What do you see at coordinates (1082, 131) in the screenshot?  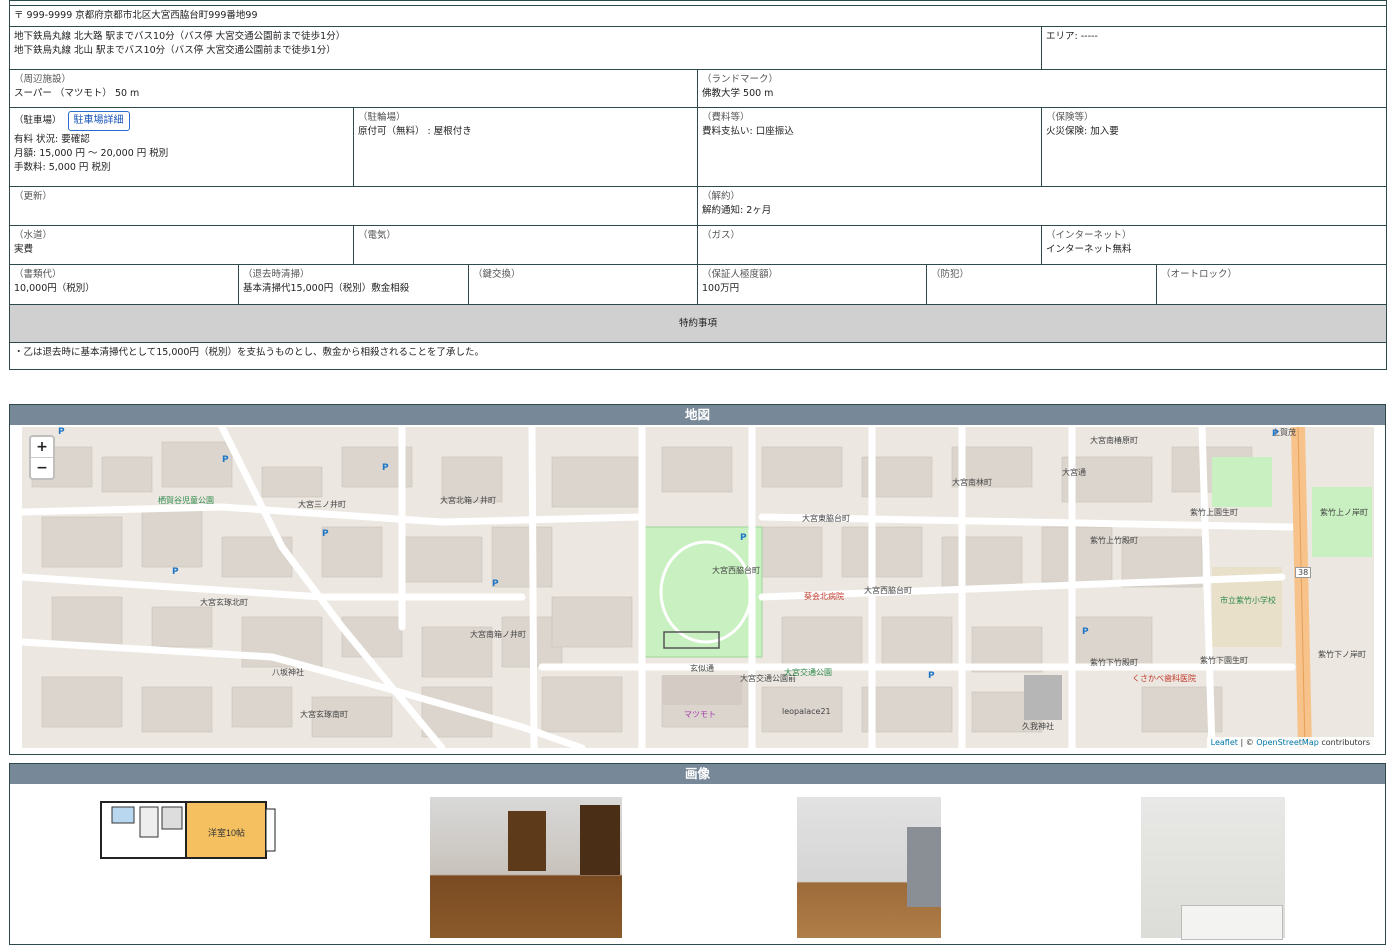 I see `insurance-value: 火災保険: 加入要` at bounding box center [1082, 131].